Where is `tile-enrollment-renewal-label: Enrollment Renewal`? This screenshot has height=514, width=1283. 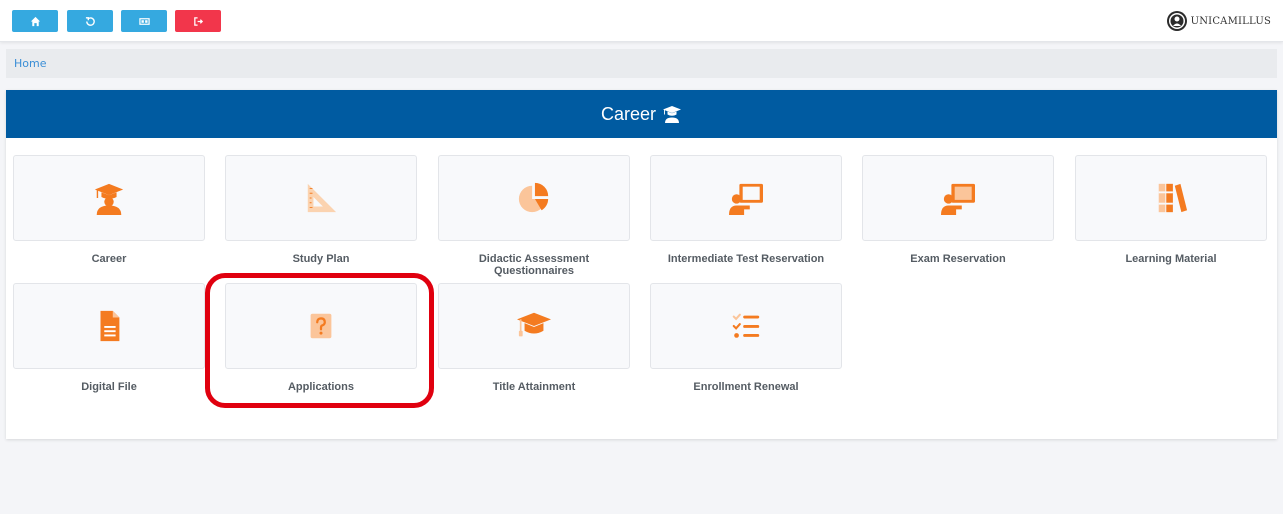 tile-enrollment-renewal-label: Enrollment Renewal is located at coordinates (746, 387).